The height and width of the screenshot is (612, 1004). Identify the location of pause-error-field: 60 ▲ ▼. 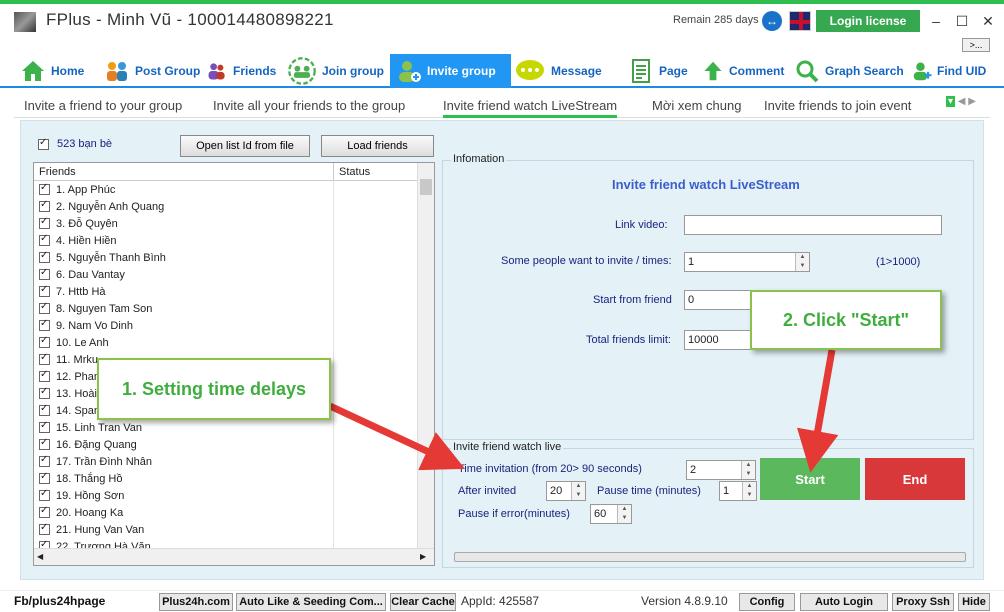
(611, 514).